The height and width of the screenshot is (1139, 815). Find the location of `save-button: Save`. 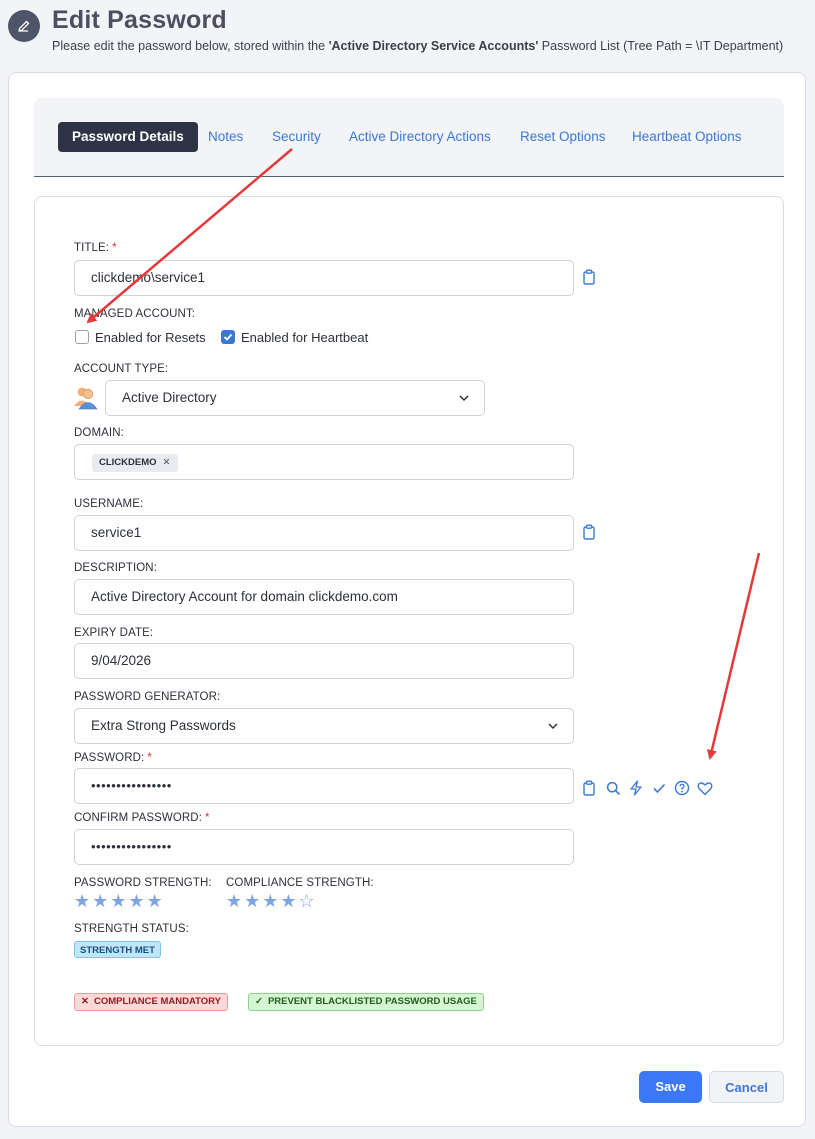

save-button: Save is located at coordinates (670, 1087).